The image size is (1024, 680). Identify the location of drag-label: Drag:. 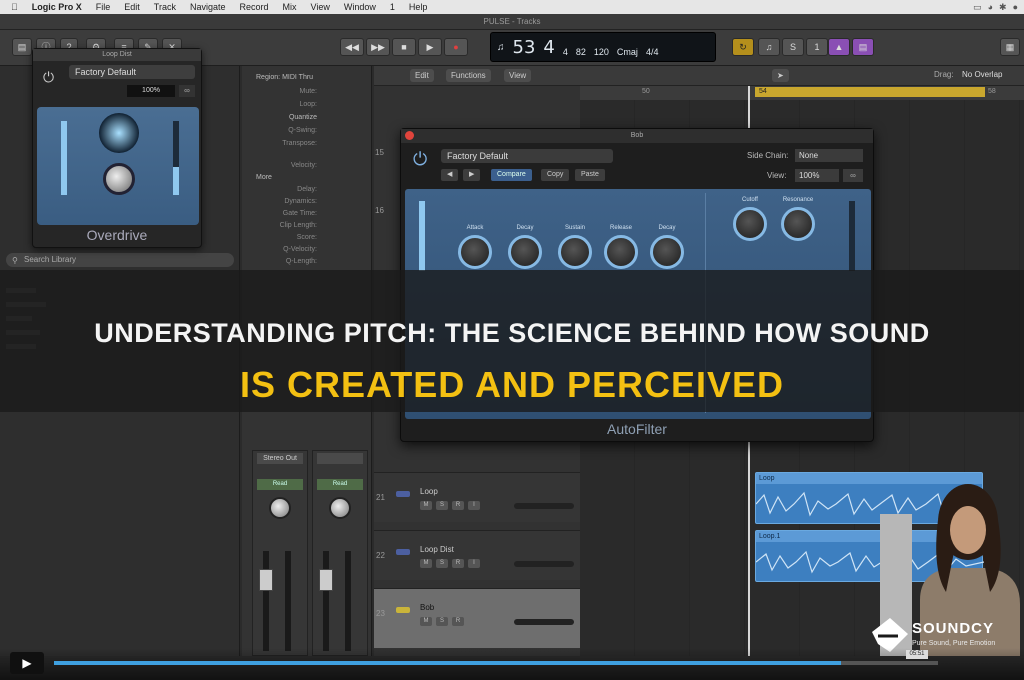
(944, 74).